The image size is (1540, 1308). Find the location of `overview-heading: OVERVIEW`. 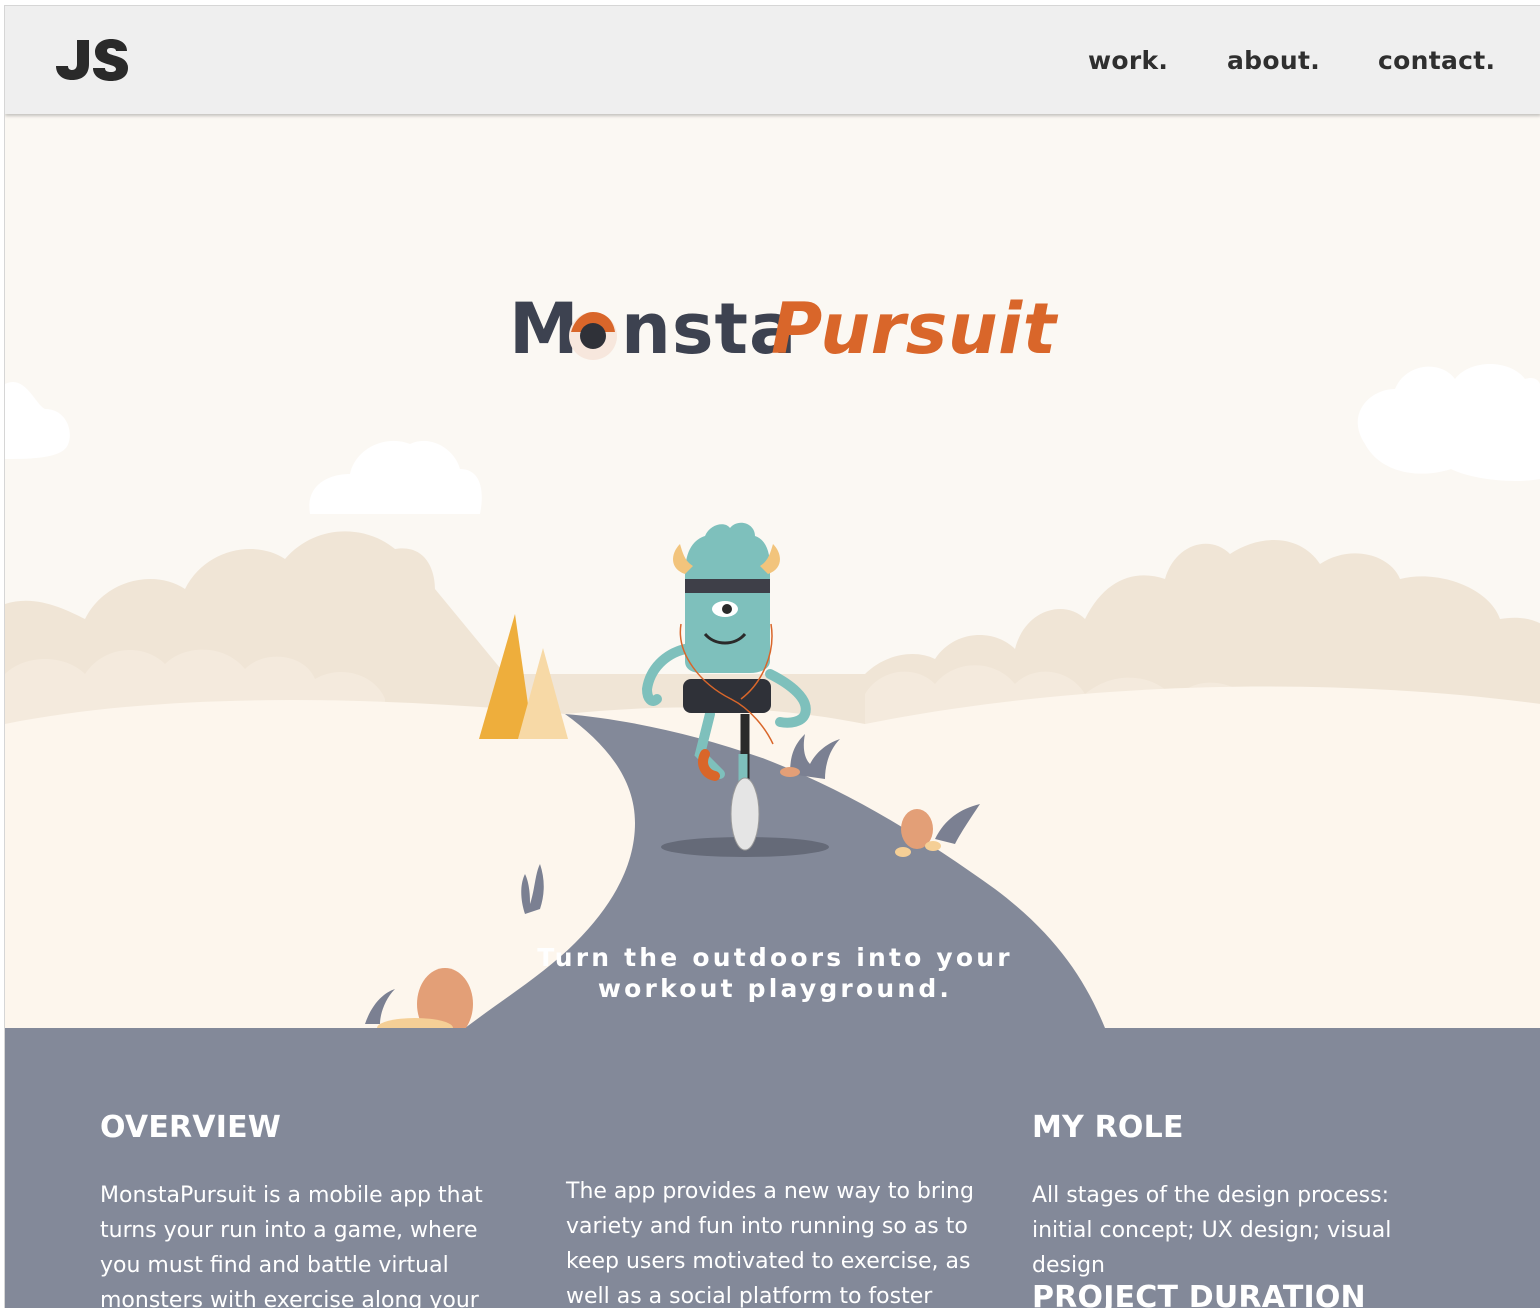

overview-heading: OVERVIEW is located at coordinates (191, 1127).